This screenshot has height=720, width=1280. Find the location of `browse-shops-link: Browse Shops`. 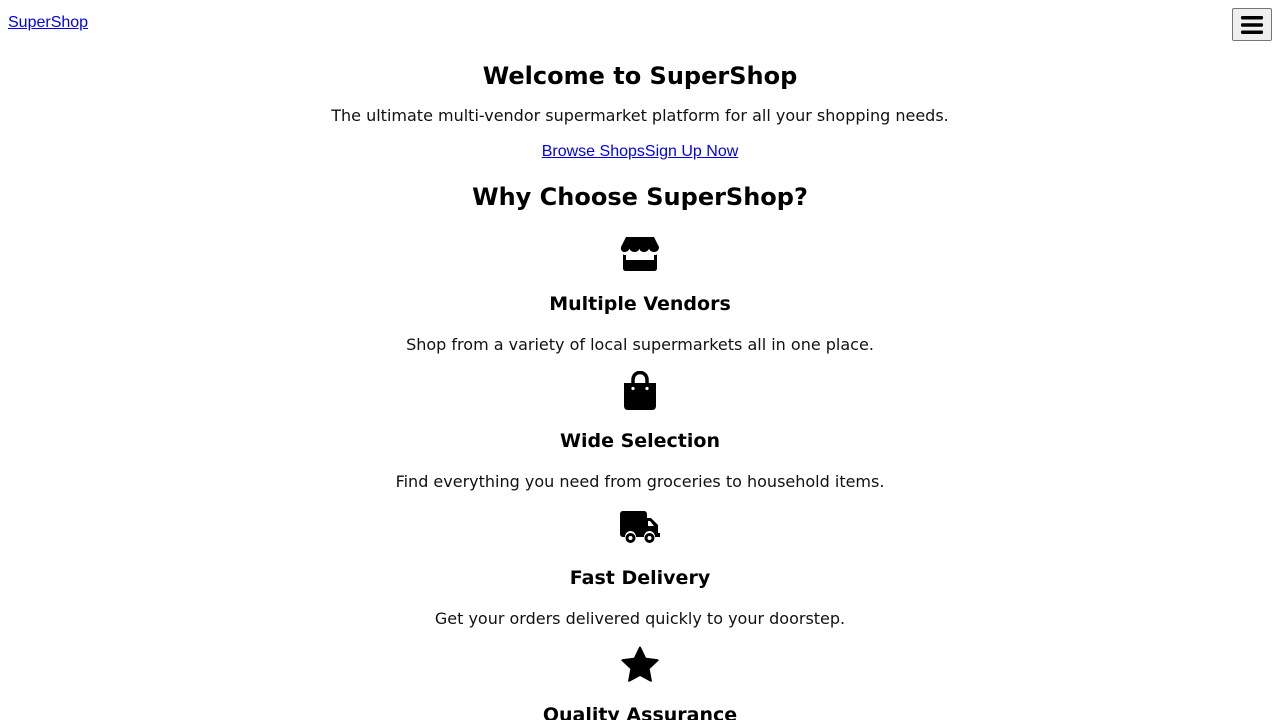

browse-shops-link: Browse Shops is located at coordinates (593, 151).